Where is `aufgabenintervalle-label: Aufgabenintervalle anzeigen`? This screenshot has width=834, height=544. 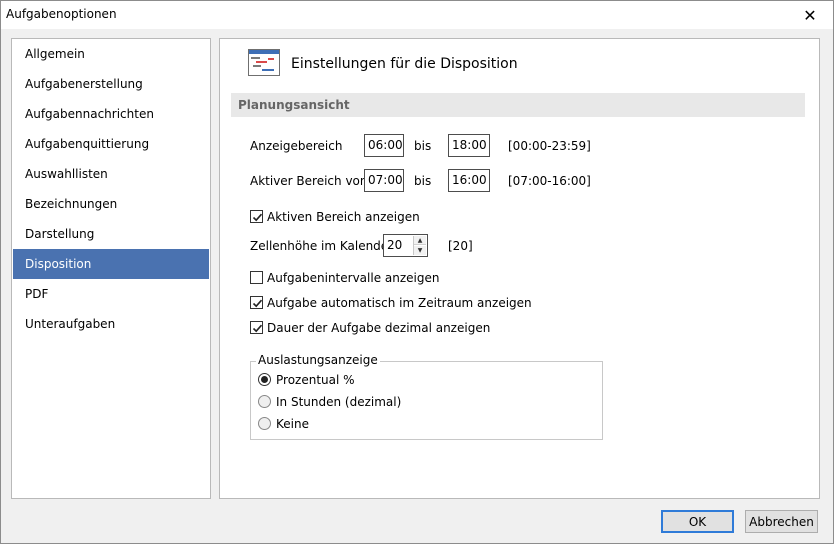 aufgabenintervalle-label: Aufgabenintervalle anzeigen is located at coordinates (353, 278).